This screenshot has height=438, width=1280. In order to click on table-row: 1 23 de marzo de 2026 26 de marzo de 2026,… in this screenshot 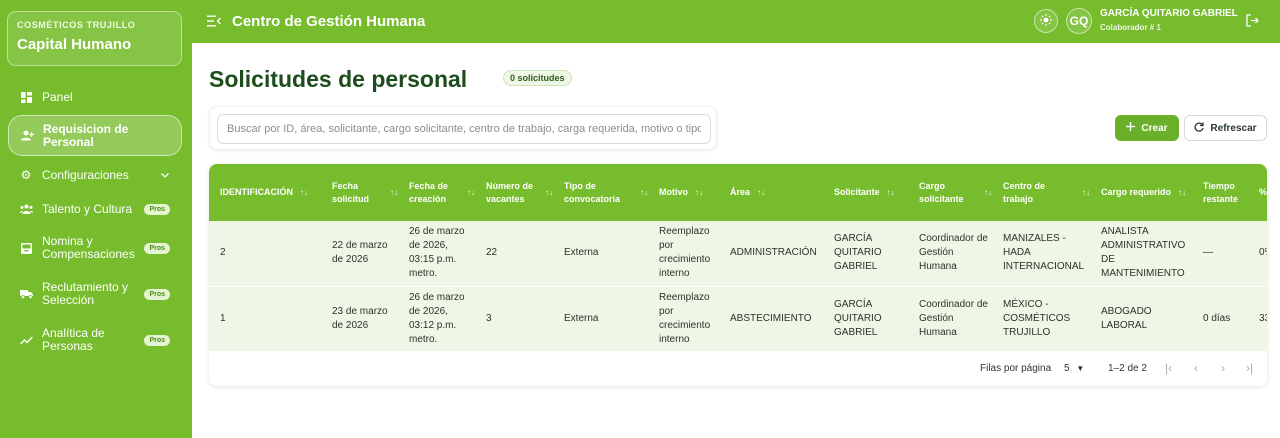, I will do `click(738, 318)`.